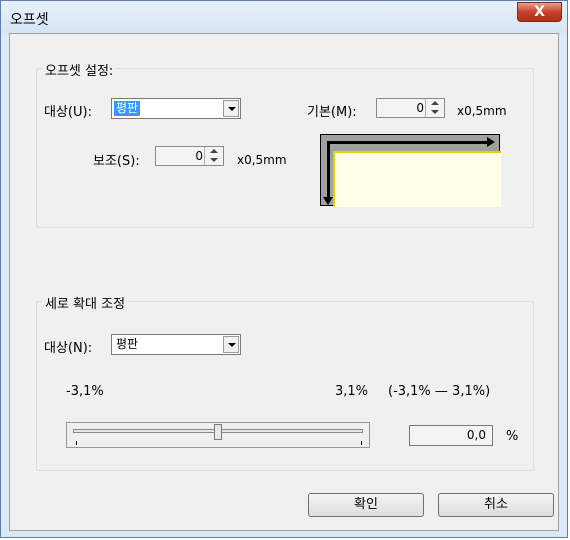 The height and width of the screenshot is (540, 570). What do you see at coordinates (85, 302) in the screenshot?
I see `vertical-stretch-title: 세로 확대 조정` at bounding box center [85, 302].